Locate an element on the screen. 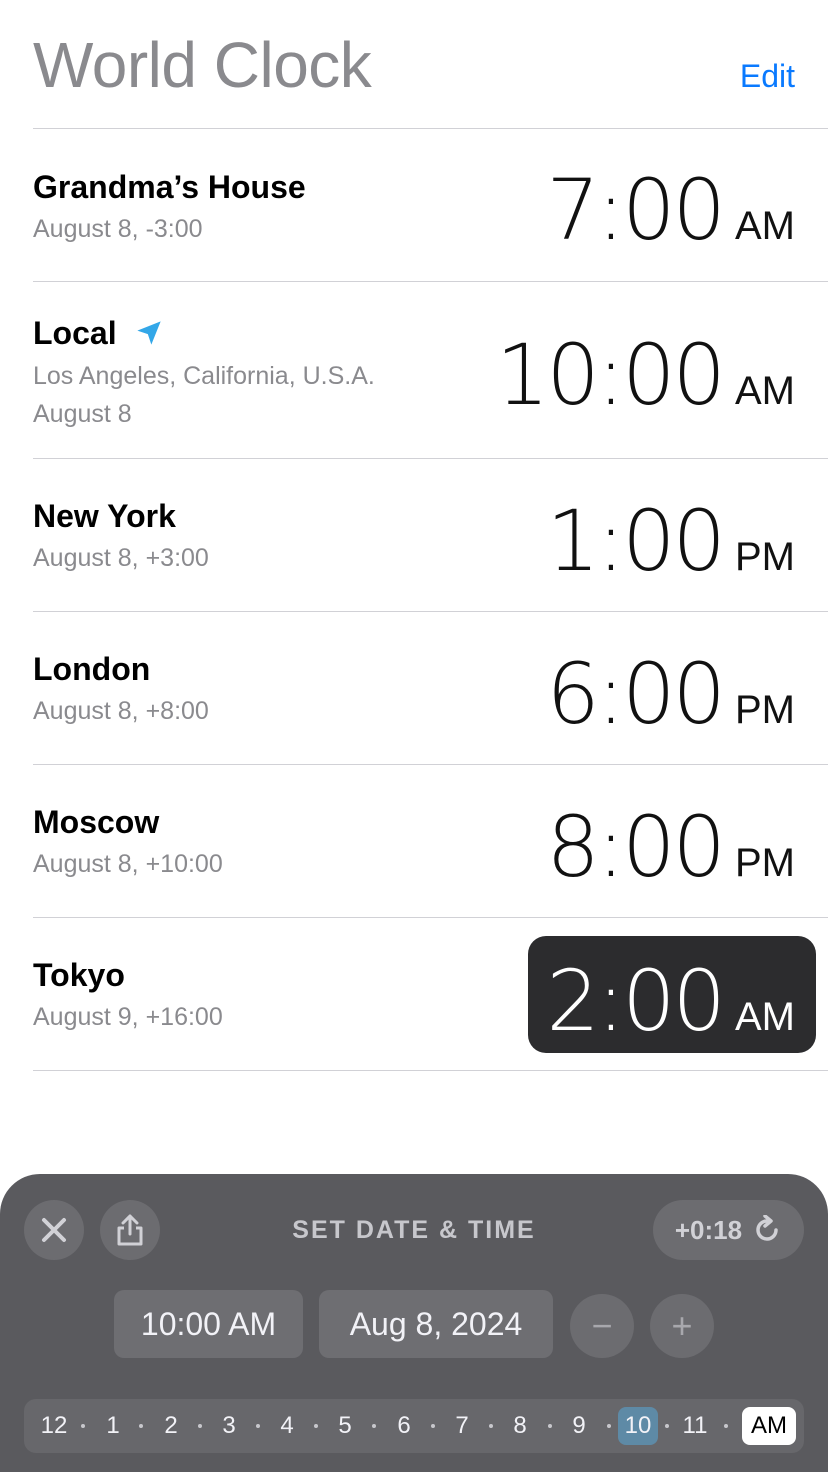 The image size is (828, 1472). clock-time: 1:00 PM is located at coordinates (670, 541).